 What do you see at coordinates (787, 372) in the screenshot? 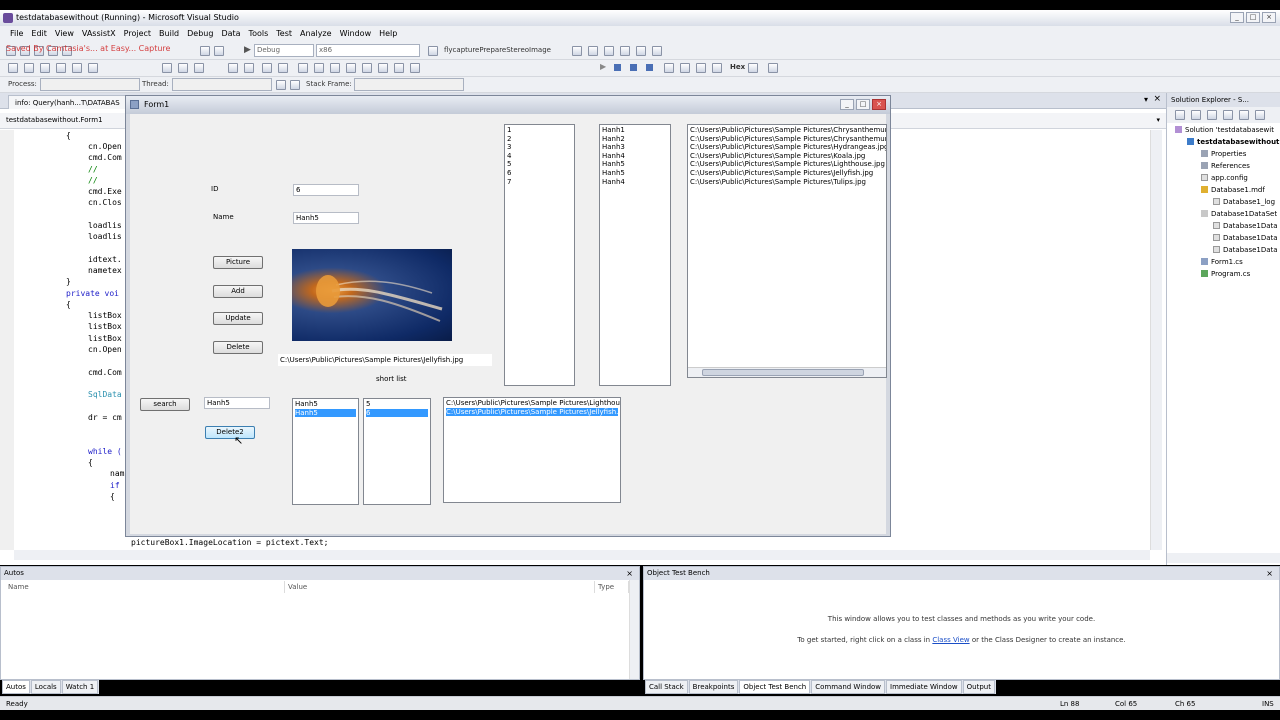
I see `paths-listbox-hscrollbar` at bounding box center [787, 372].